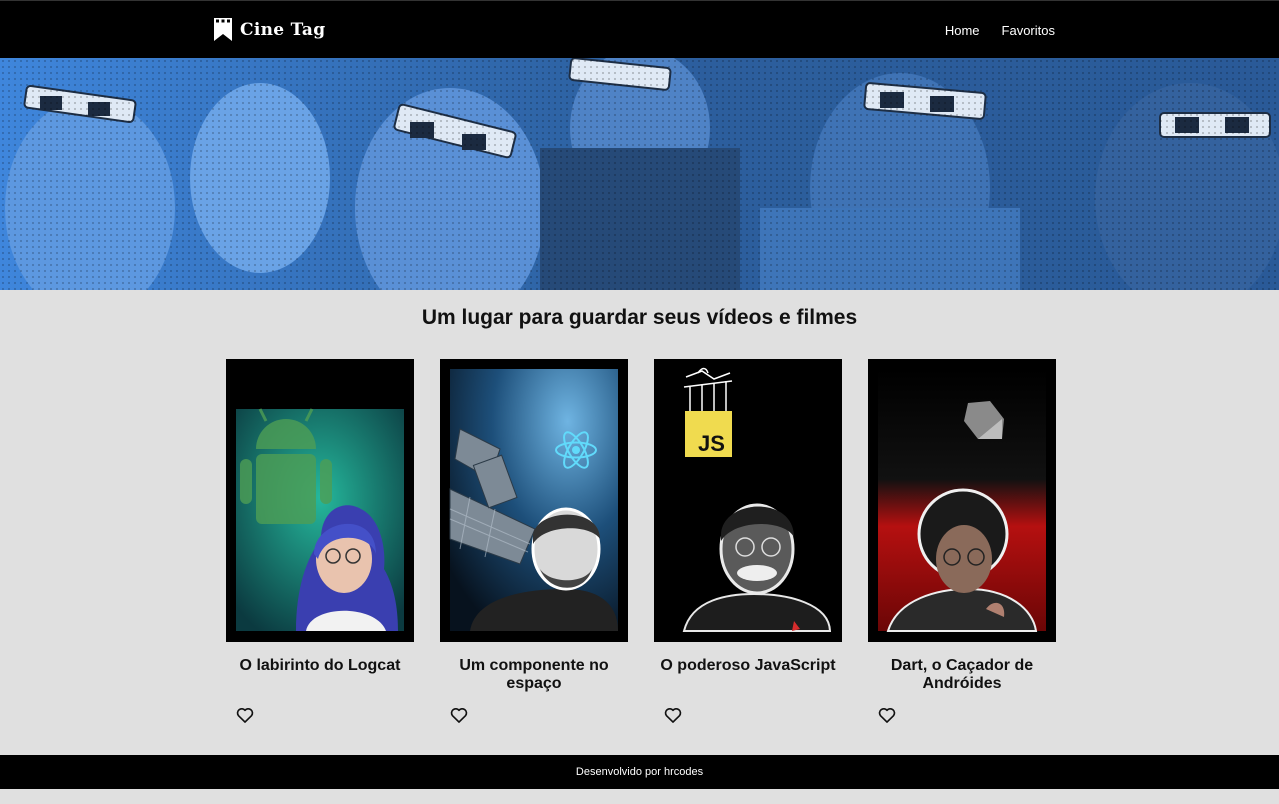 This screenshot has height=804, width=1279. I want to click on nav-home-link: Home, so click(962, 30).